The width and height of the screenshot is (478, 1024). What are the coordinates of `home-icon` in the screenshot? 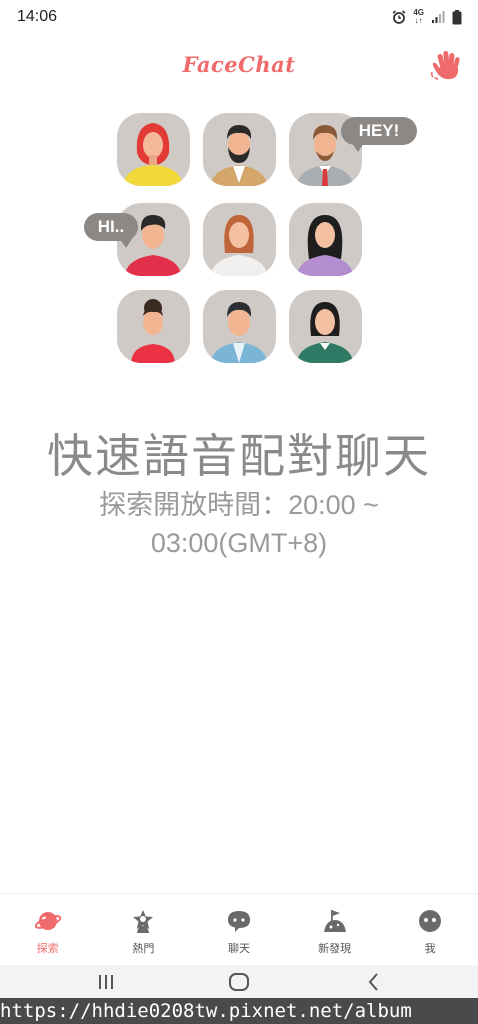 It's located at (239, 982).